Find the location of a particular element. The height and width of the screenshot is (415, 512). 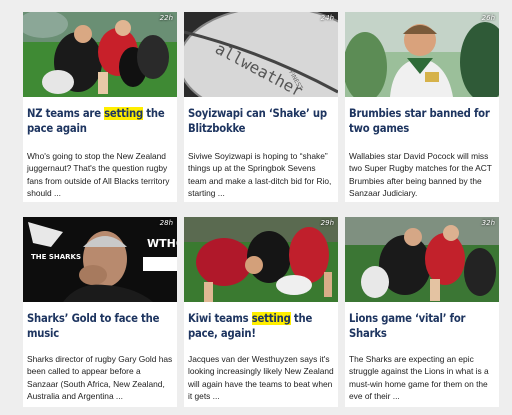

rugby-ball-closeup-image: allweather FINEST is located at coordinates (261, 54).